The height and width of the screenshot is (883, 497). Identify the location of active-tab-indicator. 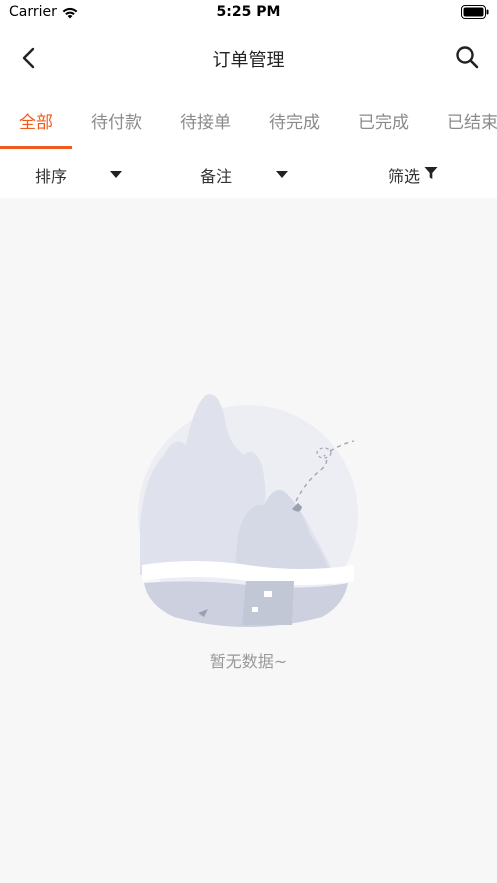
(36, 147).